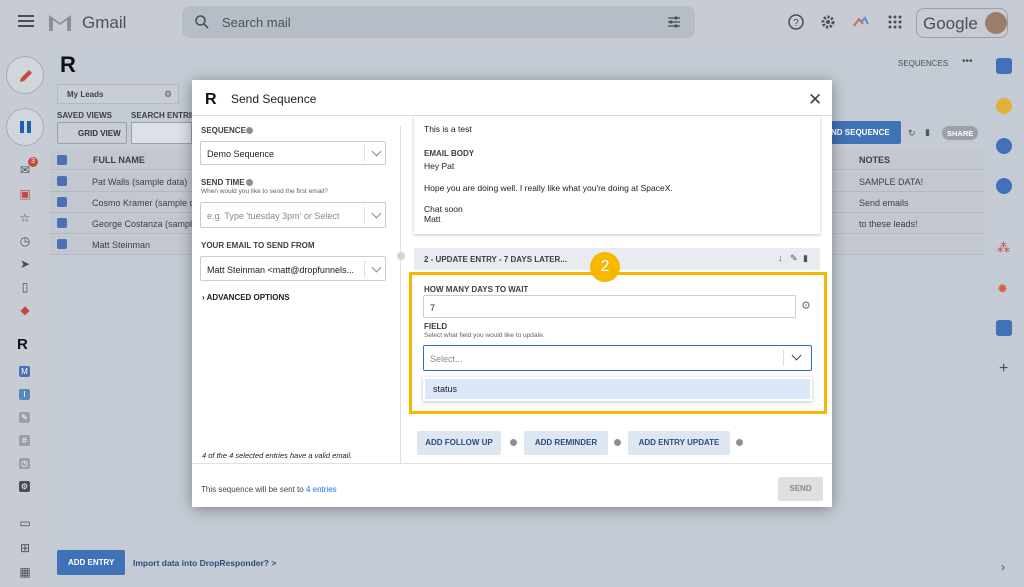  What do you see at coordinates (566, 443) in the screenshot?
I see `add-reminder-button: ADD REMINDER` at bounding box center [566, 443].